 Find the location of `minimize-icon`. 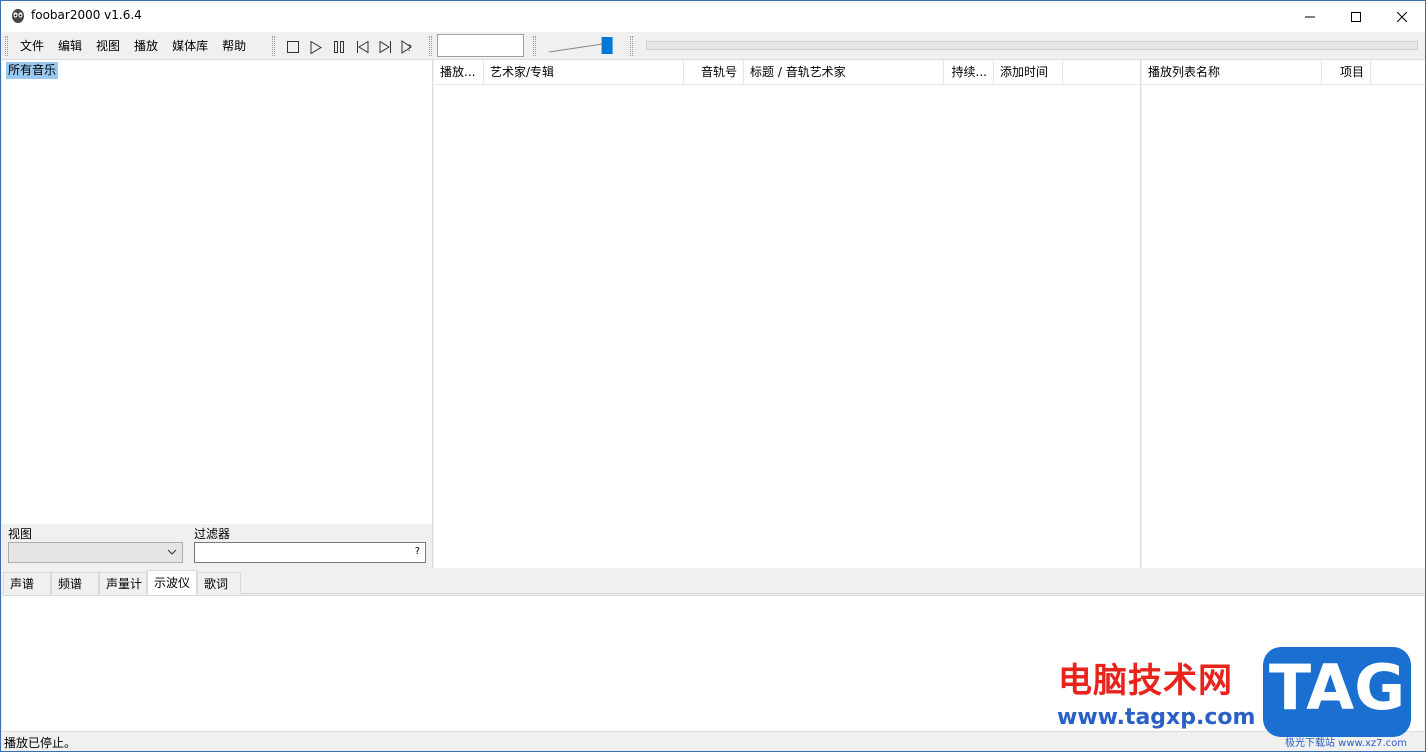

minimize-icon is located at coordinates (1310, 16).